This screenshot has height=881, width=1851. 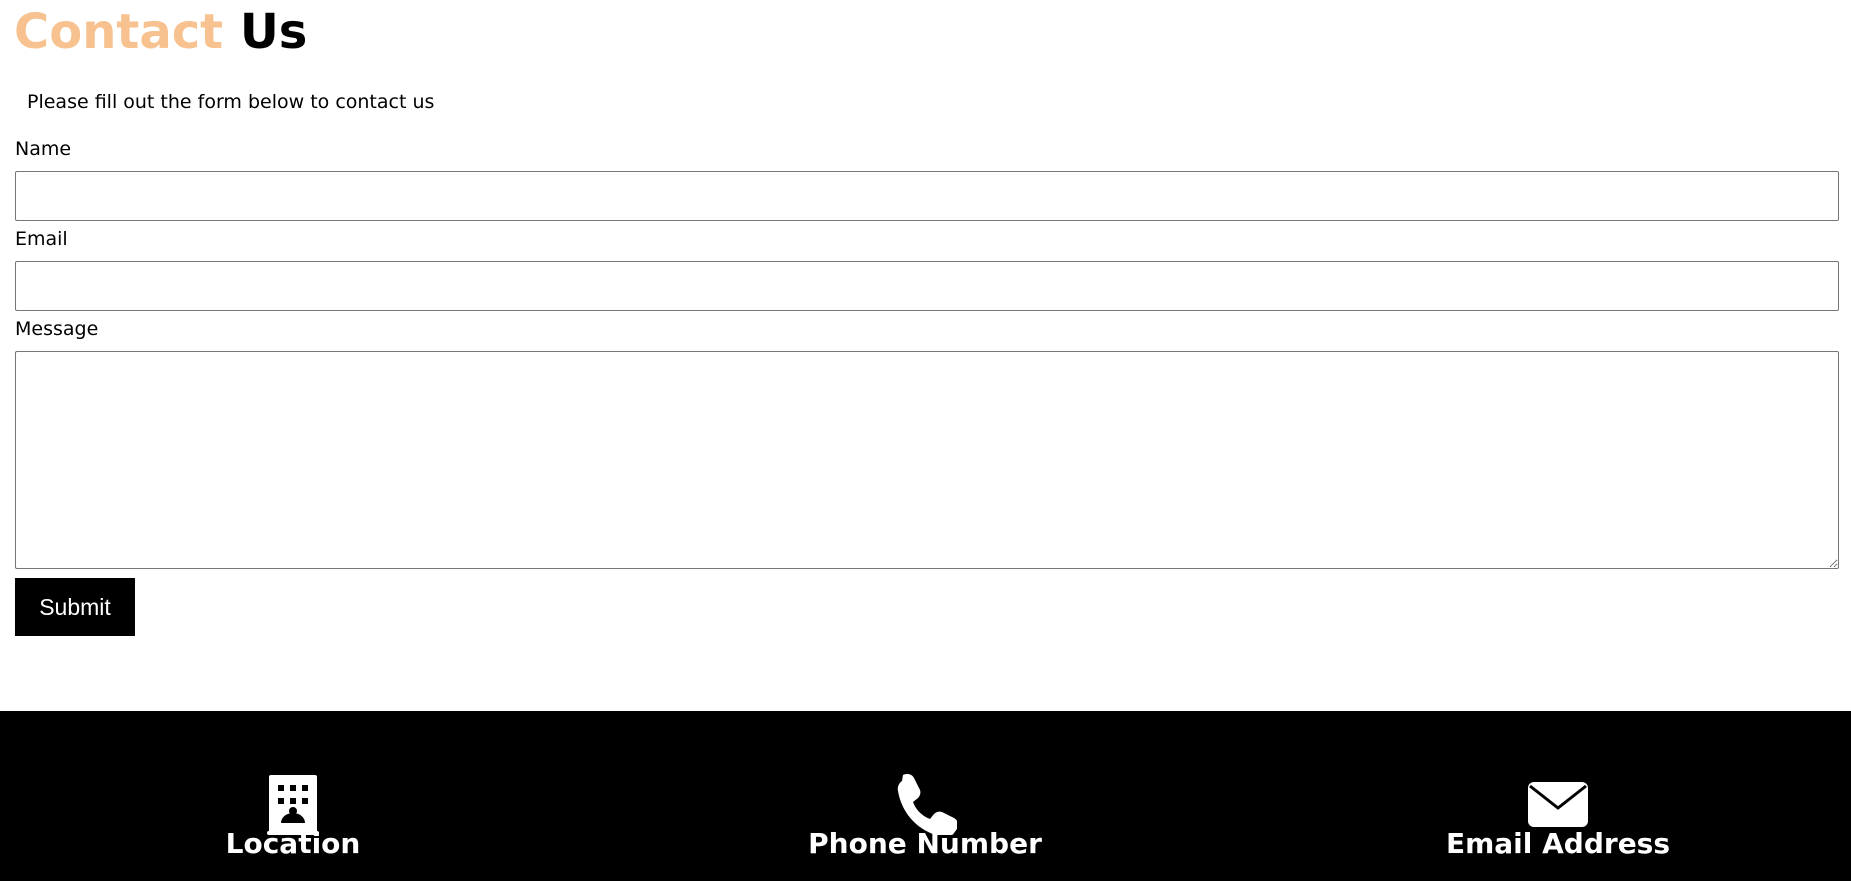 What do you see at coordinates (293, 805) in the screenshot?
I see `building-icon` at bounding box center [293, 805].